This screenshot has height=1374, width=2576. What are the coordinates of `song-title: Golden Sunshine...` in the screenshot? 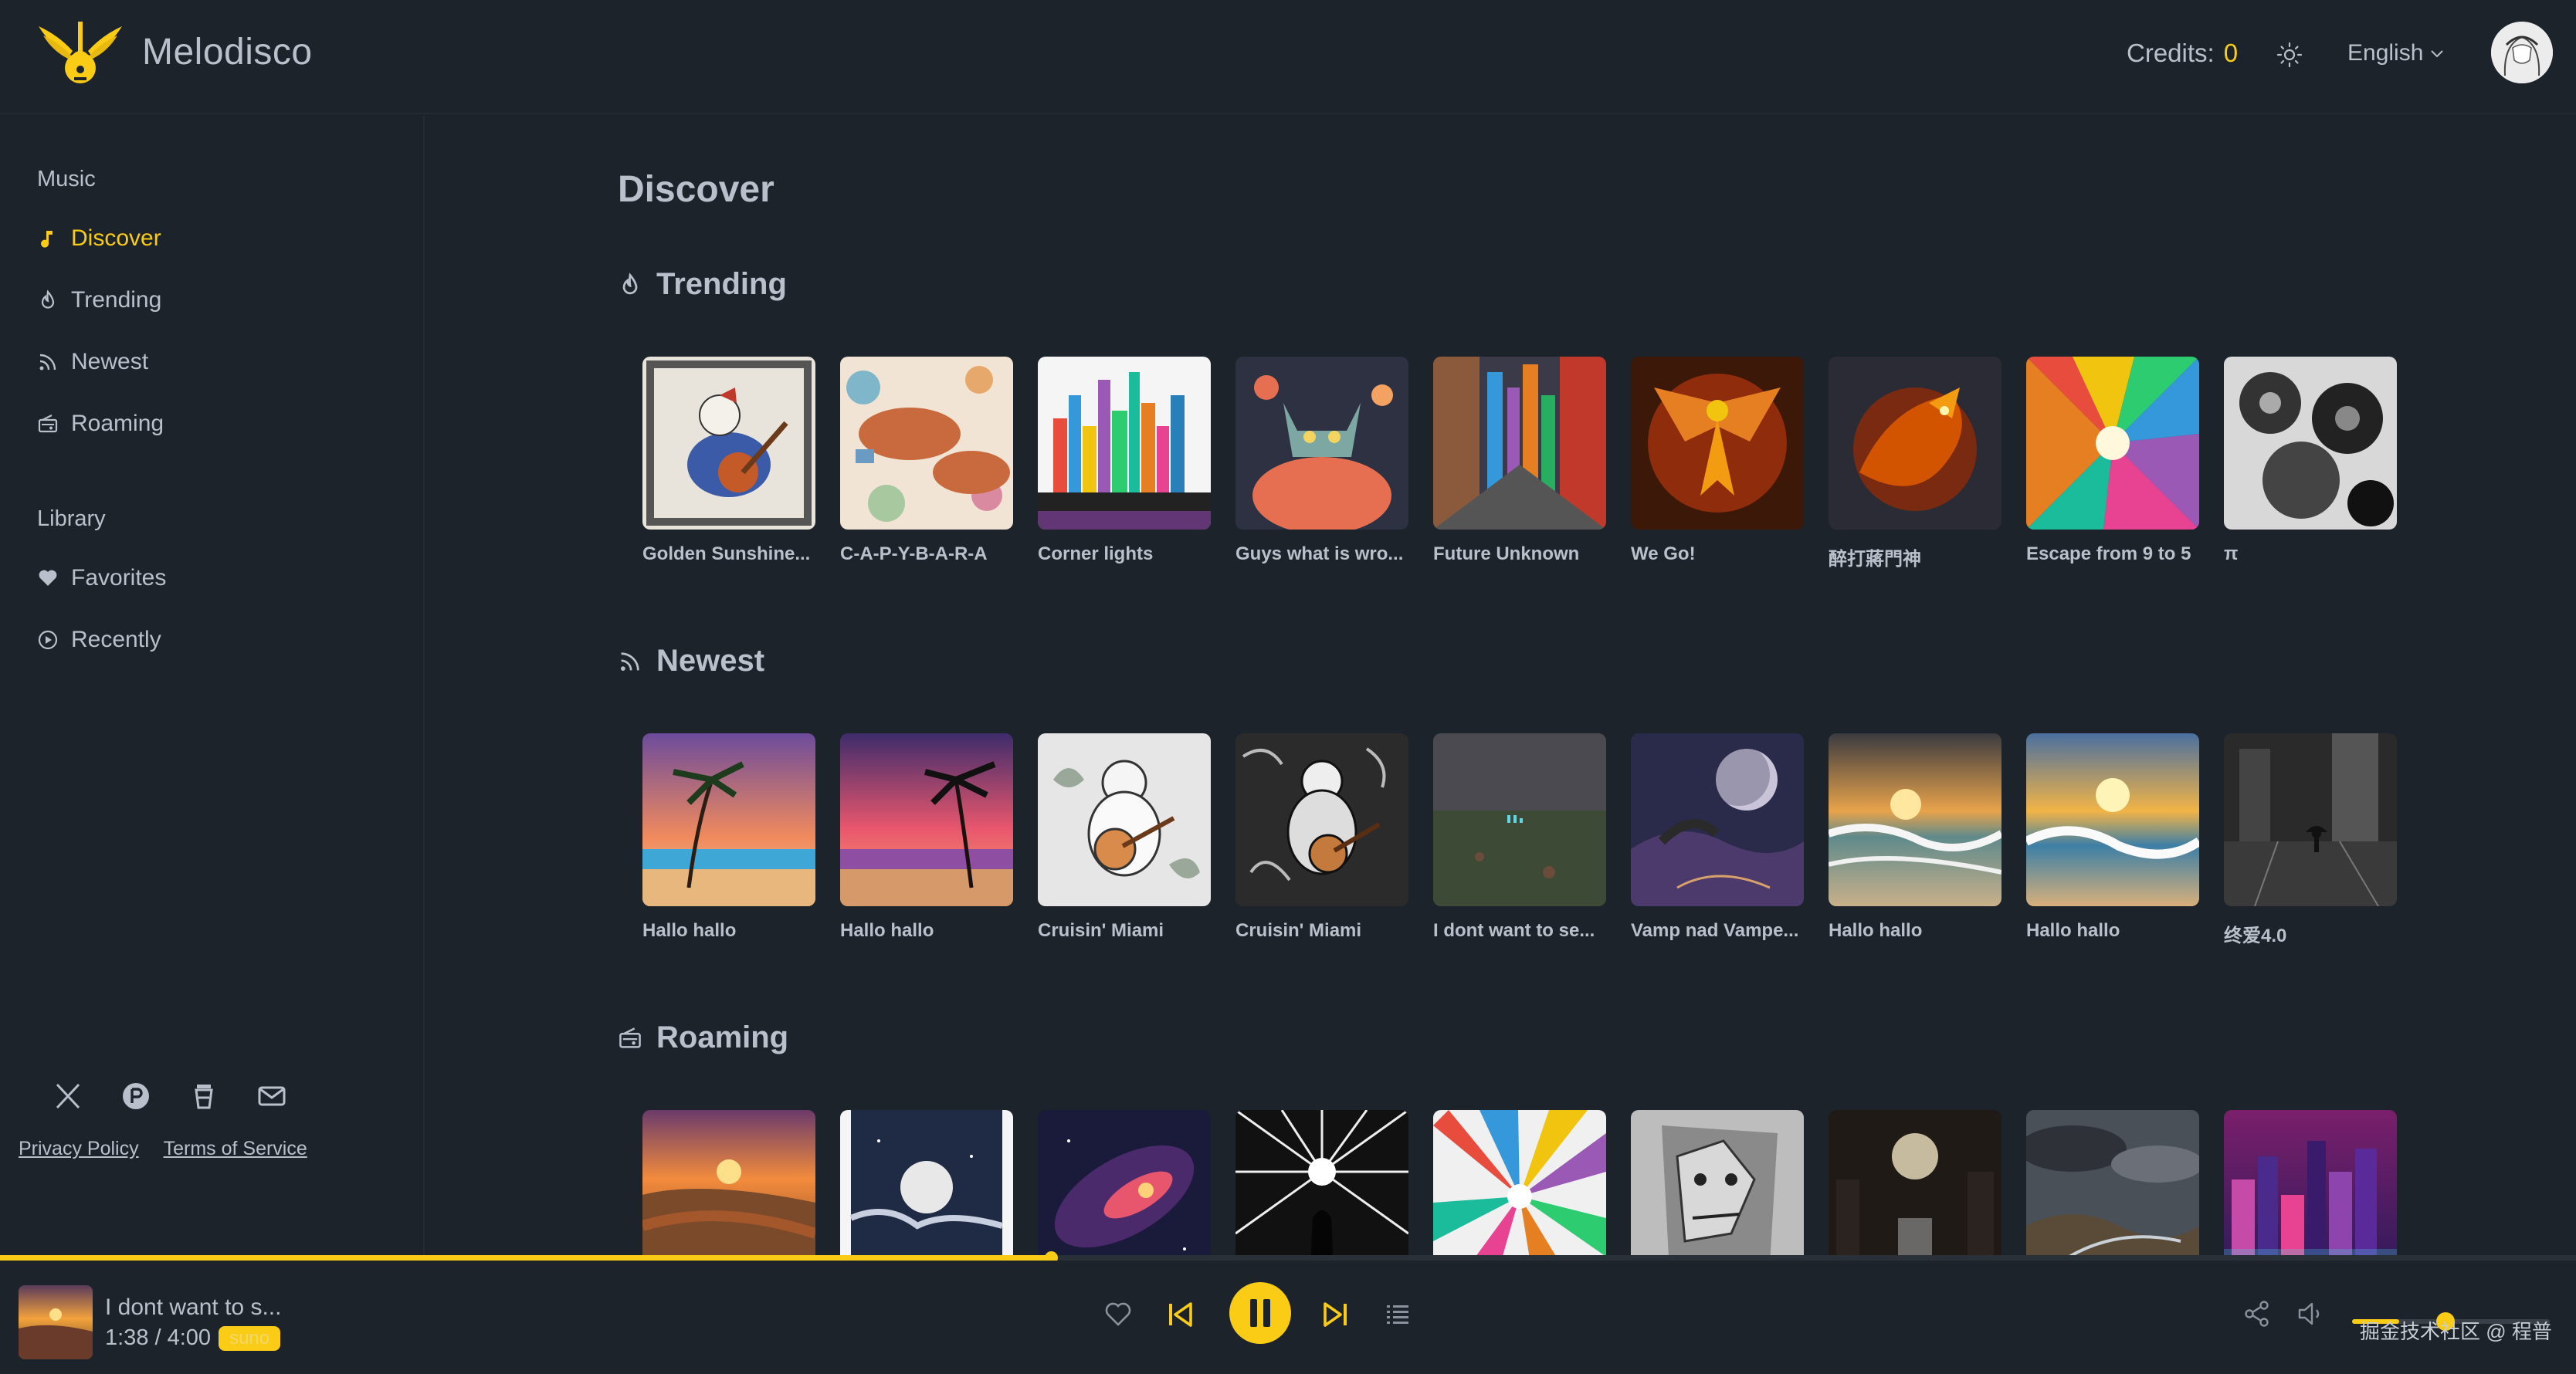 It's located at (728, 554).